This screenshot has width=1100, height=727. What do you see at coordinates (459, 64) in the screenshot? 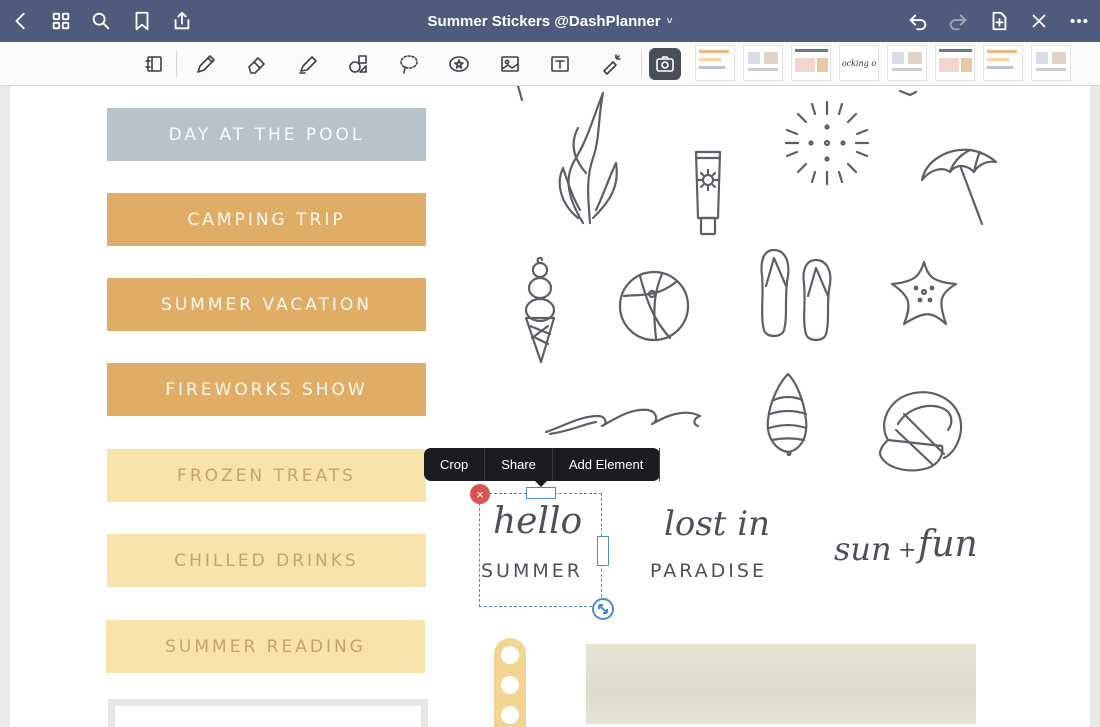
I see `sticker-icon` at bounding box center [459, 64].